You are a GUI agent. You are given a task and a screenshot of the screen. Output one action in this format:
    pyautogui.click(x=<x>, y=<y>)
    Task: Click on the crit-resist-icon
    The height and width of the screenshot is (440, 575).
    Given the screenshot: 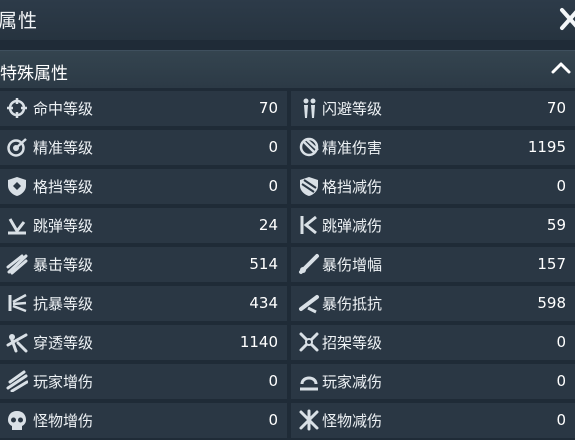 What is the action you would take?
    pyautogui.click(x=17, y=303)
    